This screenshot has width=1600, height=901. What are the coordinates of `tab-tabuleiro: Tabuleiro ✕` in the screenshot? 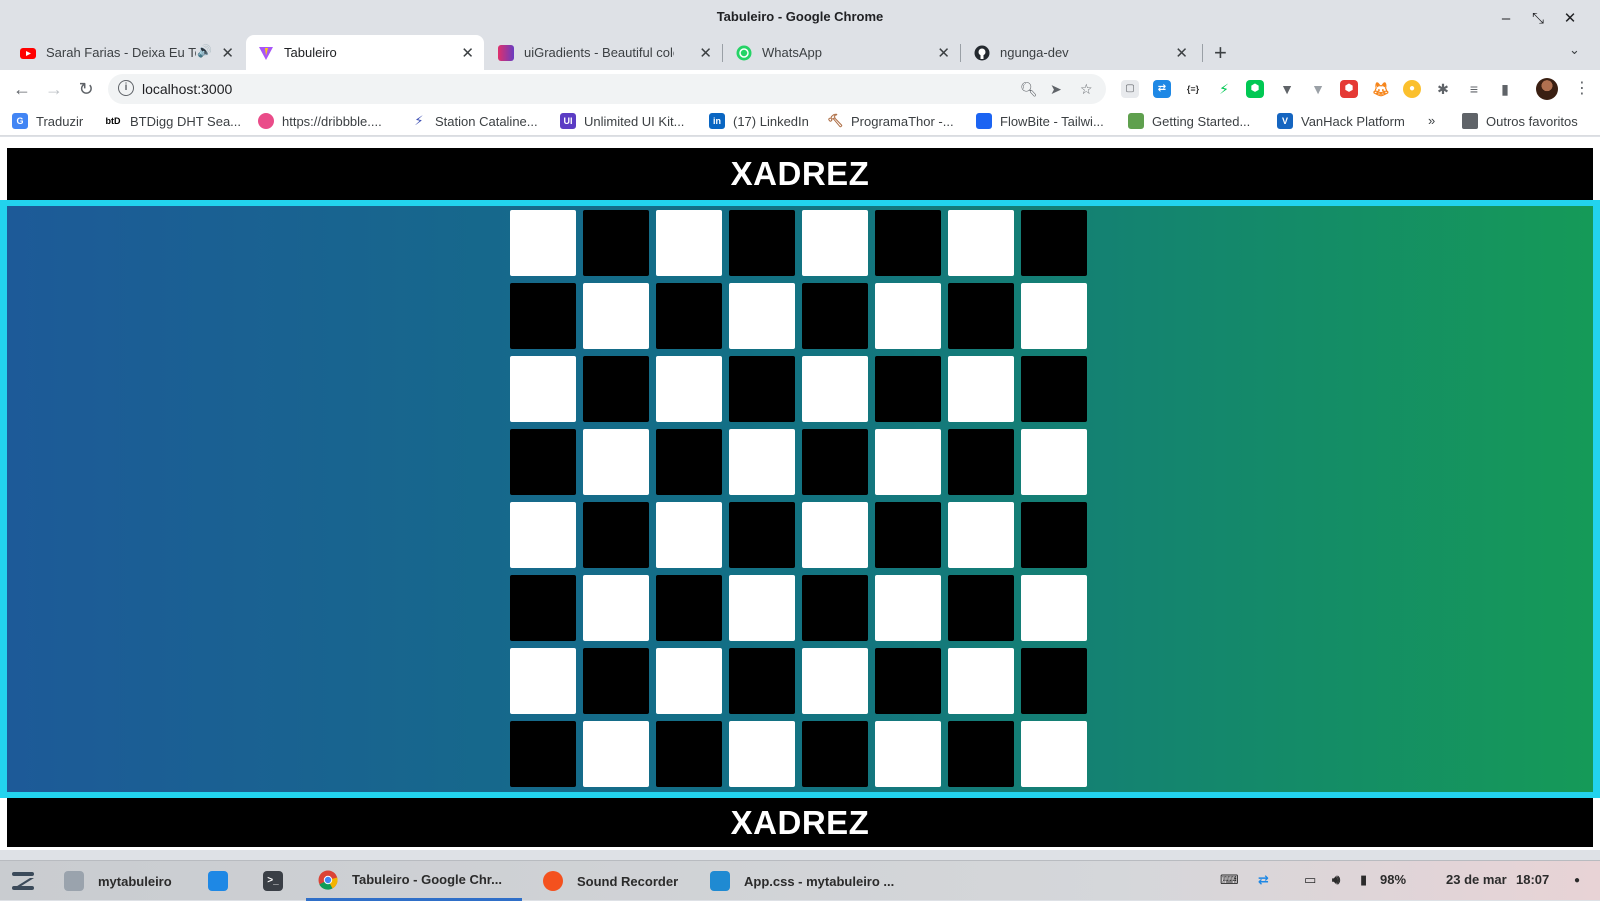 It's located at (365, 52).